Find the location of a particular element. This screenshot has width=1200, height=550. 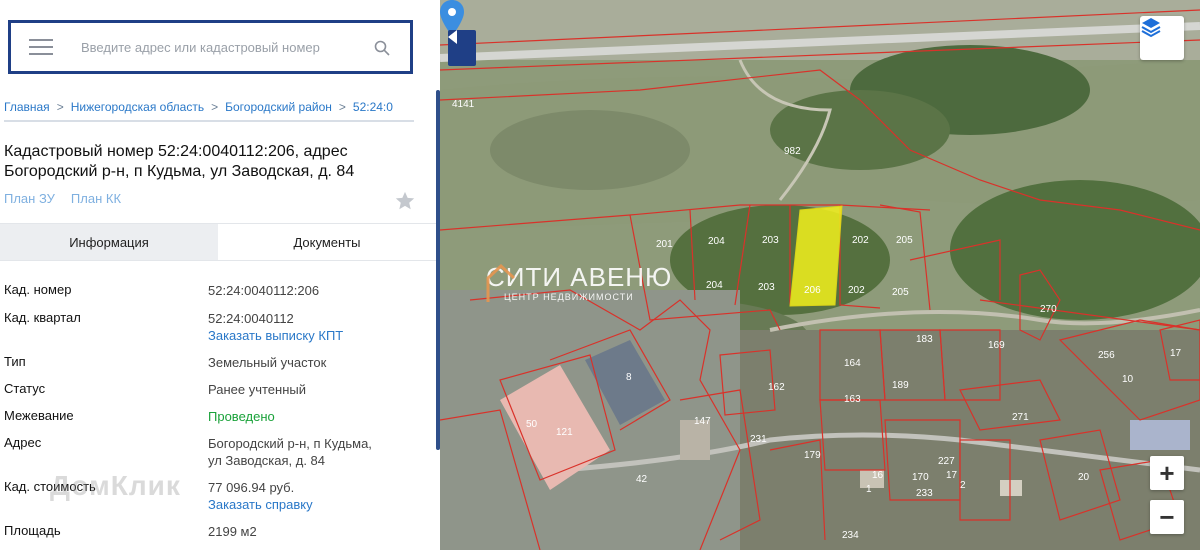

collapse-panel-button is located at coordinates (462, 48).